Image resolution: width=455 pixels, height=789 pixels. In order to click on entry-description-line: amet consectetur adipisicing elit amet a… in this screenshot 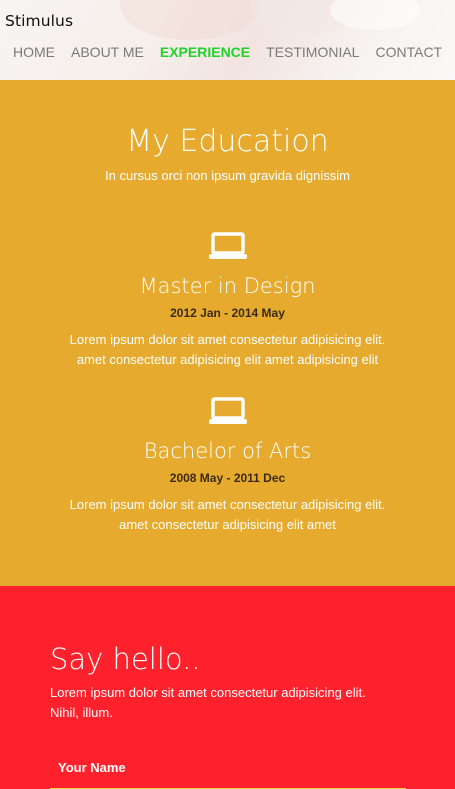, I will do `click(227, 359)`.